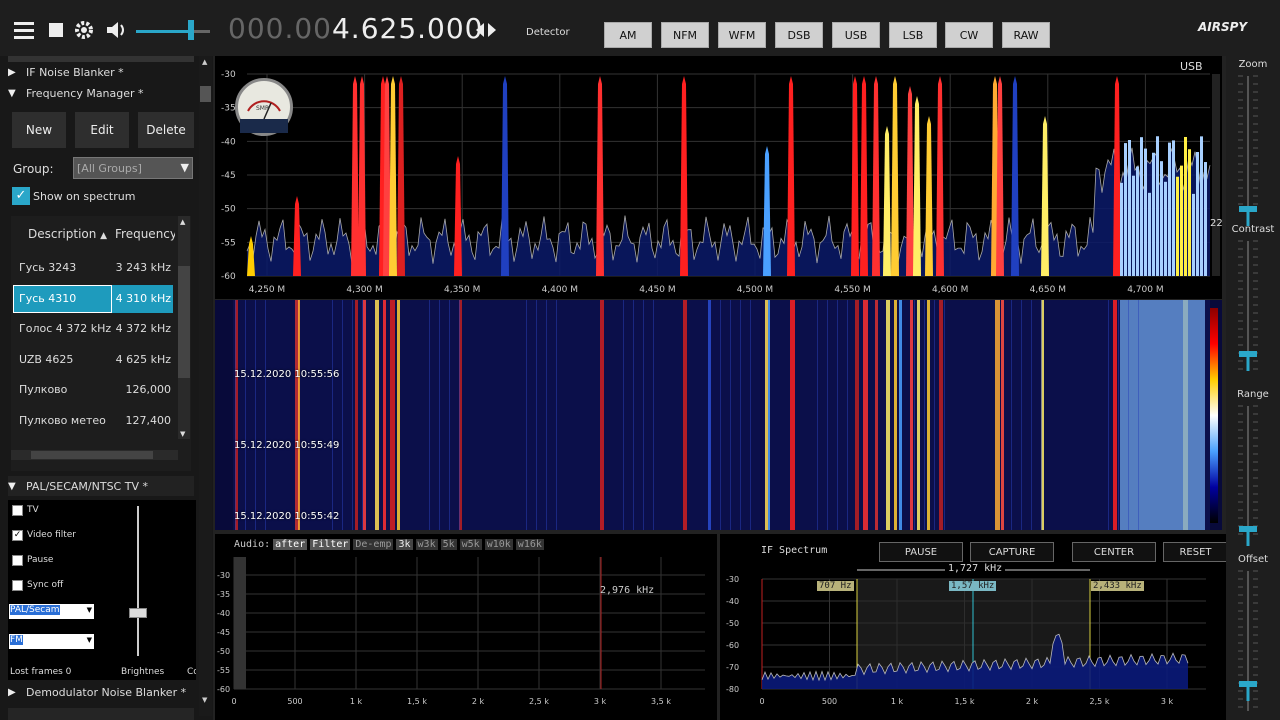 Image resolution: width=1280 pixels, height=720 pixels. What do you see at coordinates (373, 544) in the screenshot?
I see `audio-tag-deemp: De-emp` at bounding box center [373, 544].